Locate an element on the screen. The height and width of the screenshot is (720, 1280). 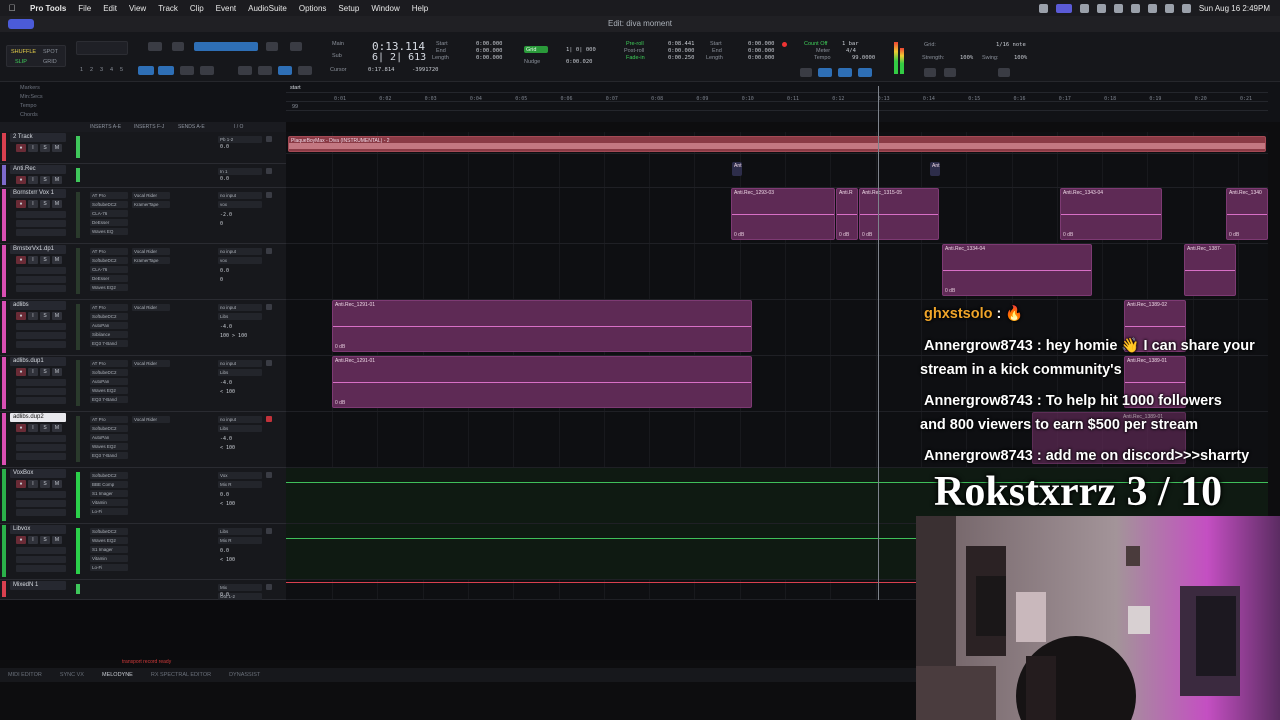
pan-value: 100 > 100 is located at coordinates (233, 336).